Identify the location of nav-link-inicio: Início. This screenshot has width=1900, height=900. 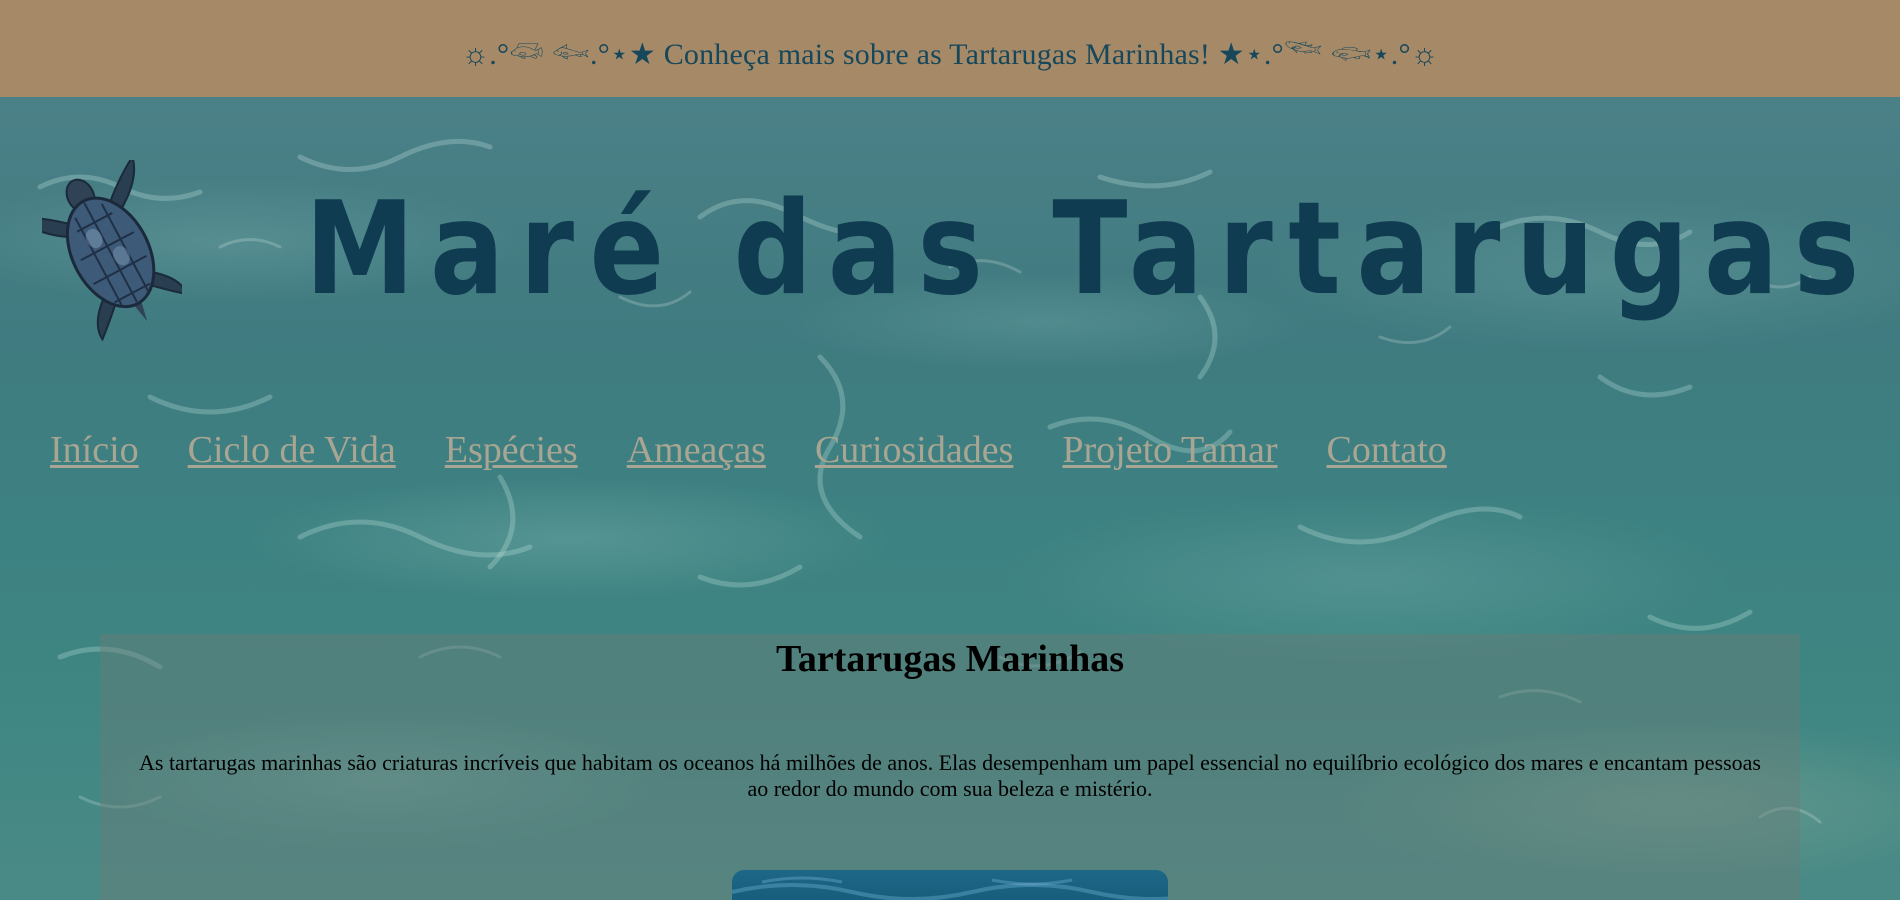
(94, 450).